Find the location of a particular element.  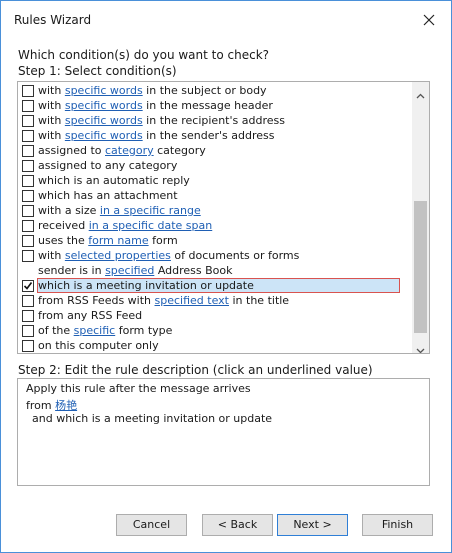

condition-label: of the specific form type is located at coordinates (105, 330).